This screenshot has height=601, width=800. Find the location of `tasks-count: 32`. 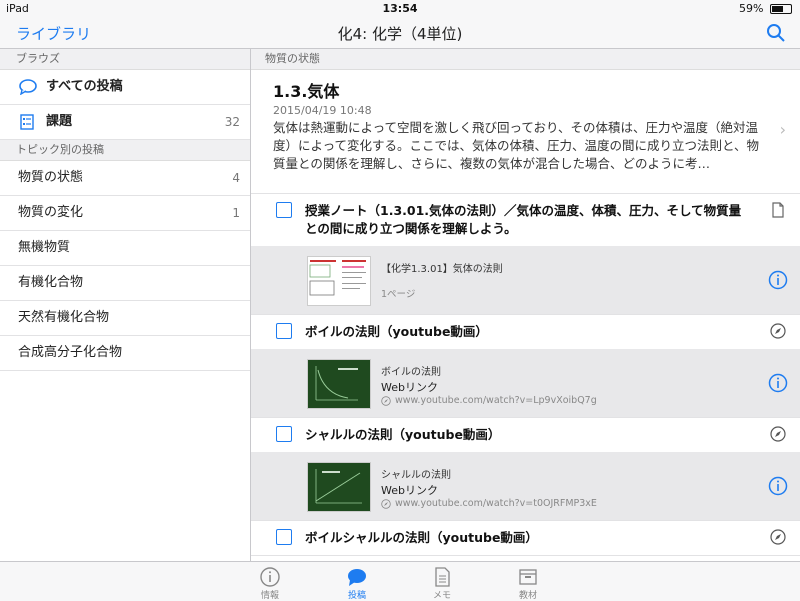

tasks-count: 32 is located at coordinates (232, 122).